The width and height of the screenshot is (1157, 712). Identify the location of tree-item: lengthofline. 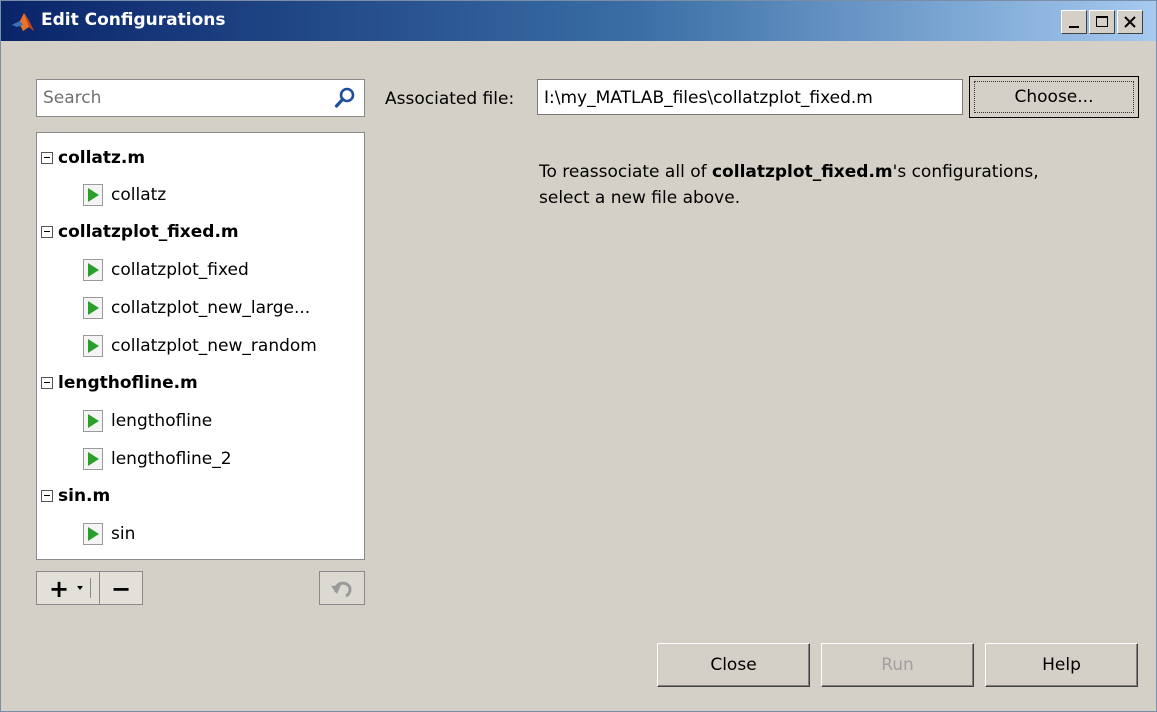
(147, 421).